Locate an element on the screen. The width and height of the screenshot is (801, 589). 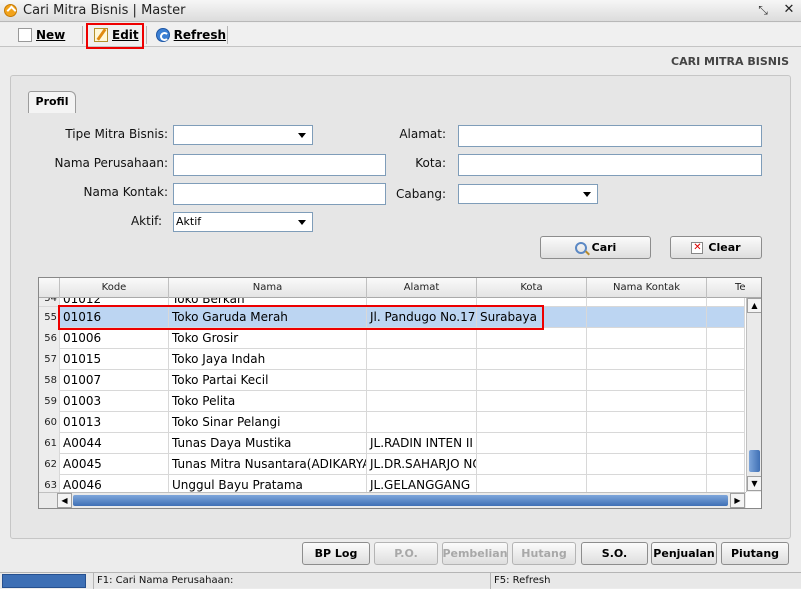
cabang-select is located at coordinates (528, 194).